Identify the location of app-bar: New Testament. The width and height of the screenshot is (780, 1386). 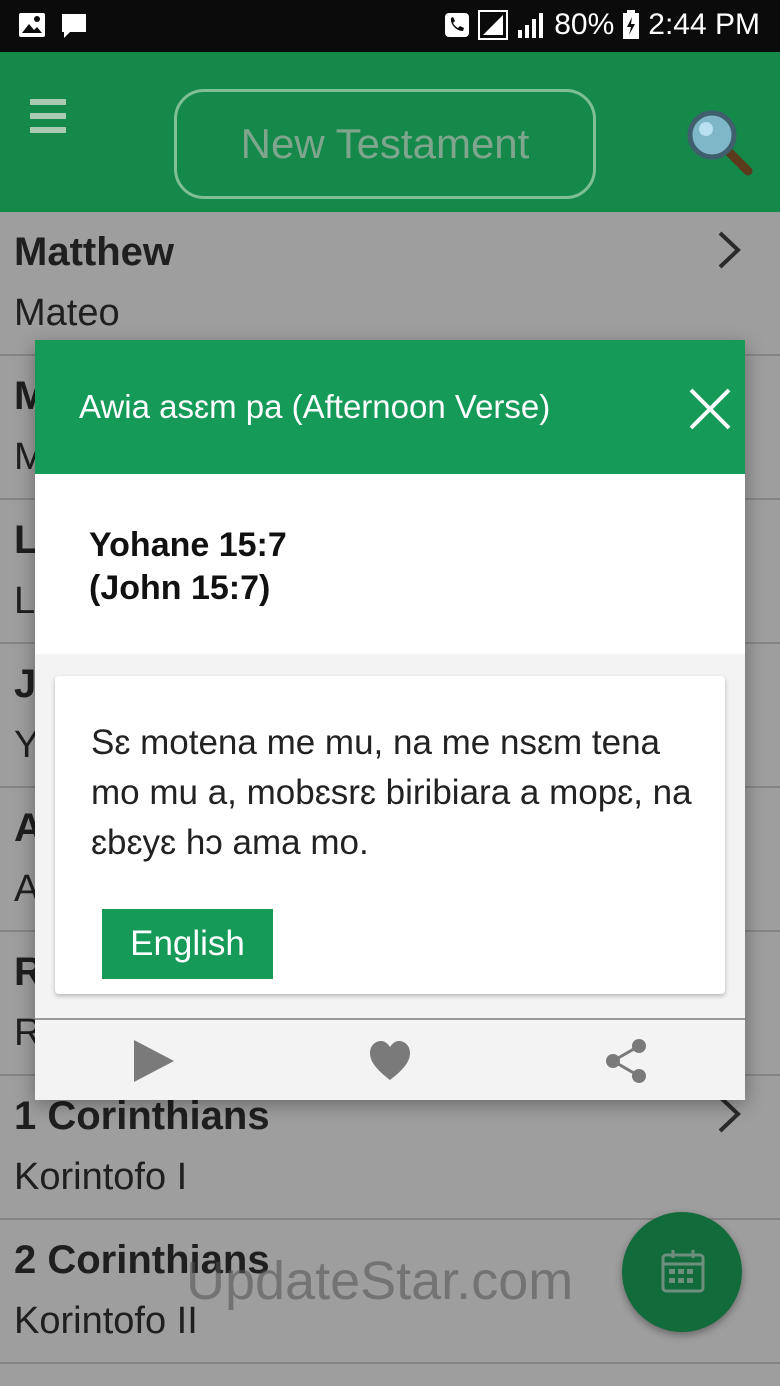
(390, 132).